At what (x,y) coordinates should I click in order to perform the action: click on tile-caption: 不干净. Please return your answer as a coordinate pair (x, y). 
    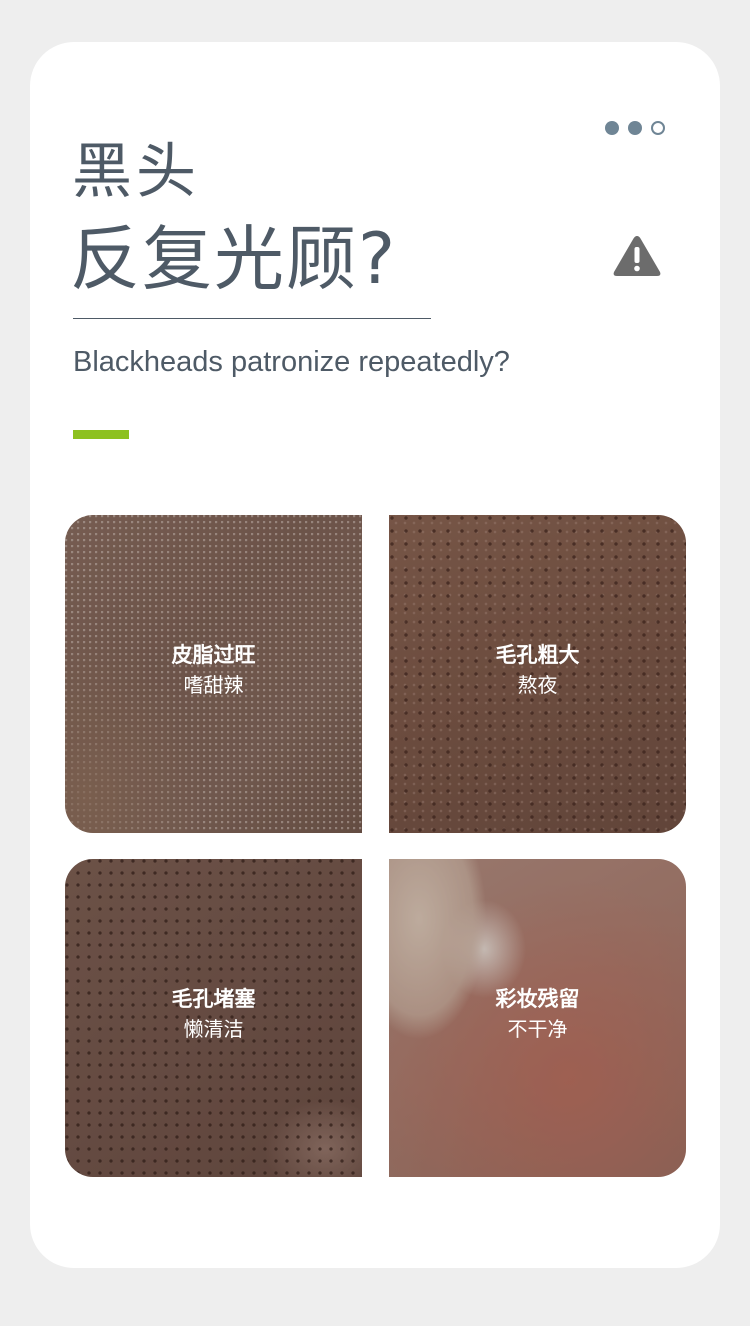
    Looking at the image, I should click on (537, 1029).